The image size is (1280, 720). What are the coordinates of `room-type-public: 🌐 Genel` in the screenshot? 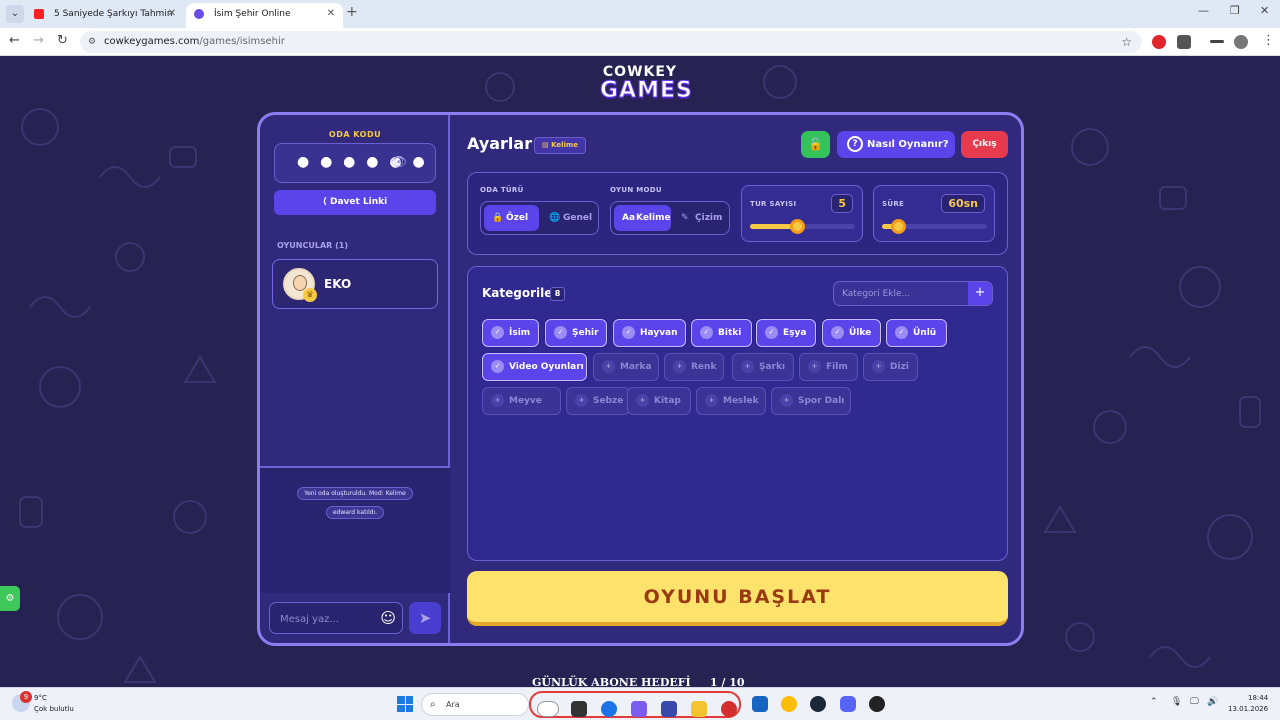 It's located at (568, 218).